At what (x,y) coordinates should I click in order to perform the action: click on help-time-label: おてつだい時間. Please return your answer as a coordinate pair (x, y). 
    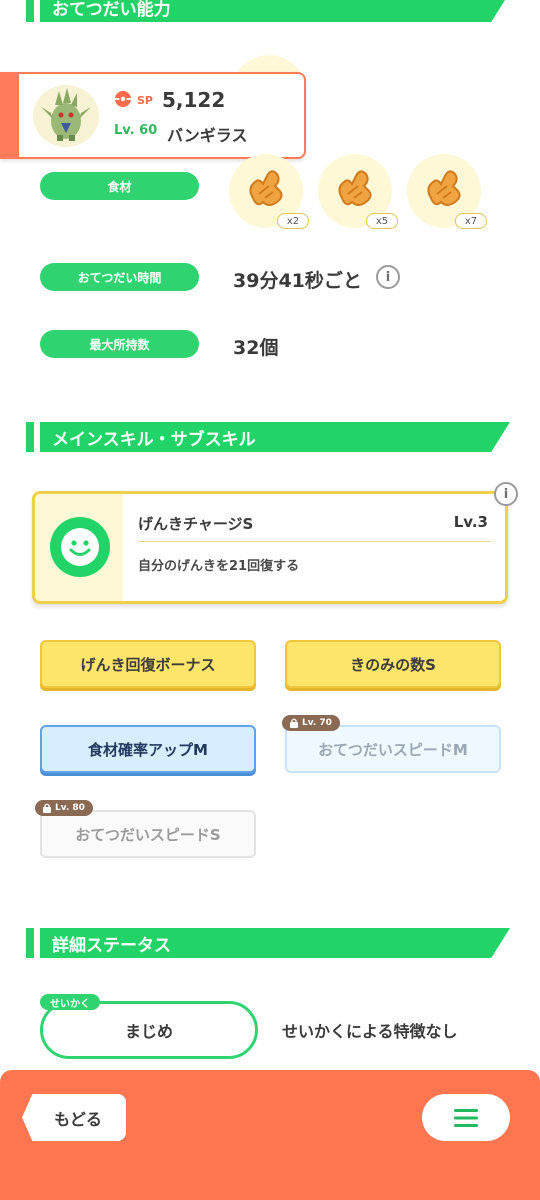
    Looking at the image, I should click on (119, 277).